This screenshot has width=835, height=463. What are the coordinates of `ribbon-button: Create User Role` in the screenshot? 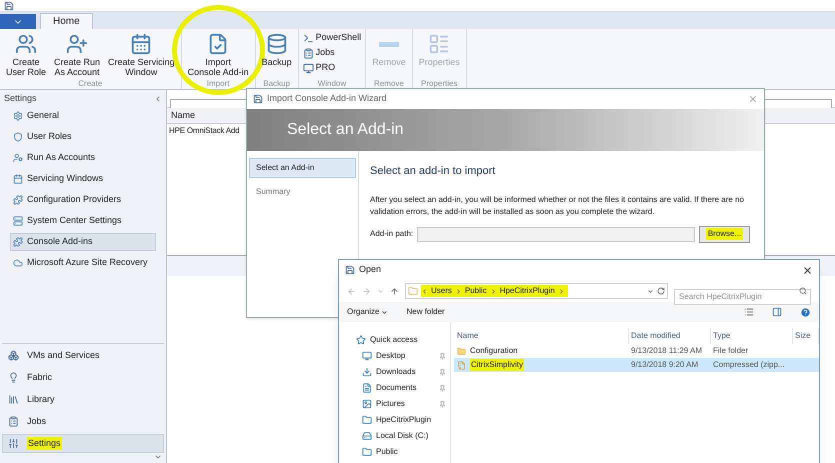 It's located at (26, 54).